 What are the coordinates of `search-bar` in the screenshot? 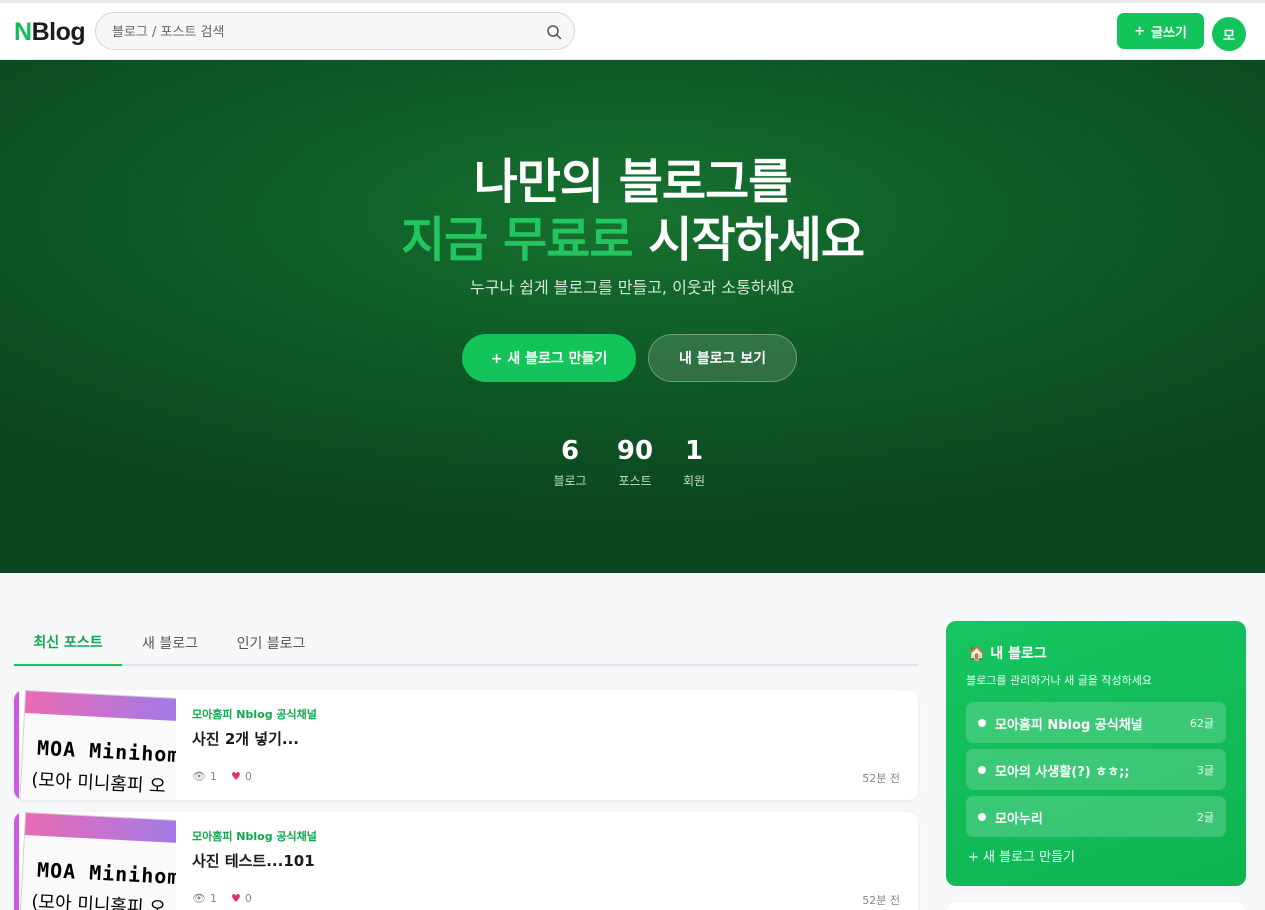 It's located at (335, 31).